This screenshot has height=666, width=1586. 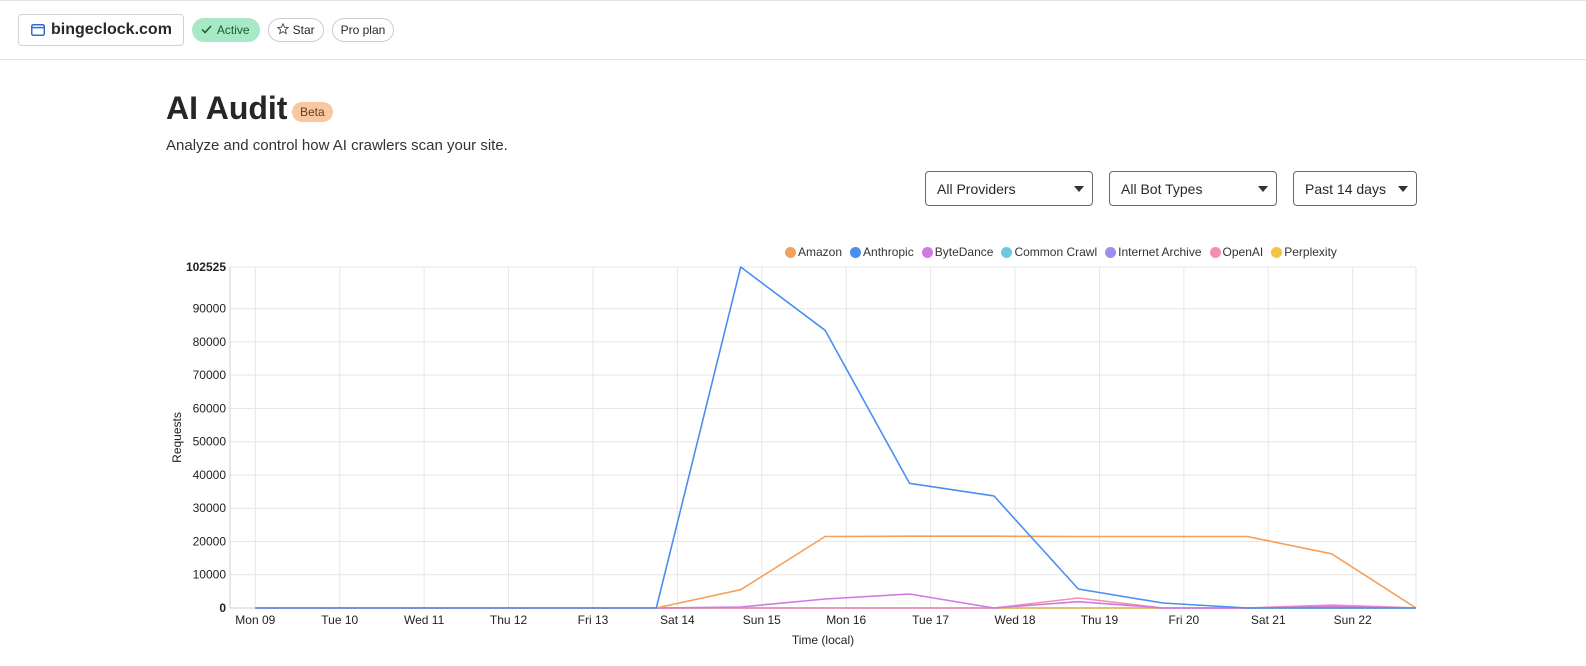 I want to click on x-axis-title: Time (local), so click(x=823, y=640).